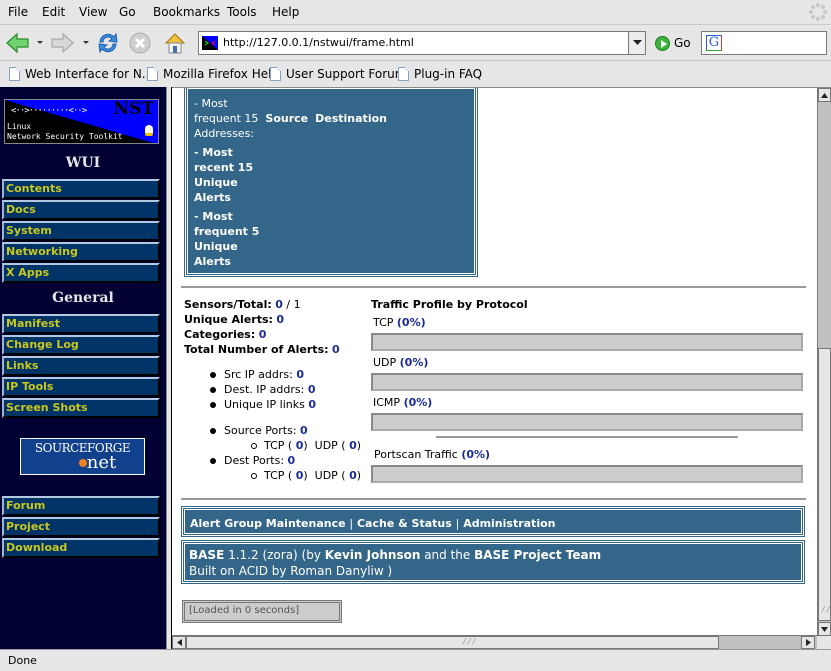  I want to click on bookmark-plugin-faq: Plug-in FAQ, so click(440, 74).